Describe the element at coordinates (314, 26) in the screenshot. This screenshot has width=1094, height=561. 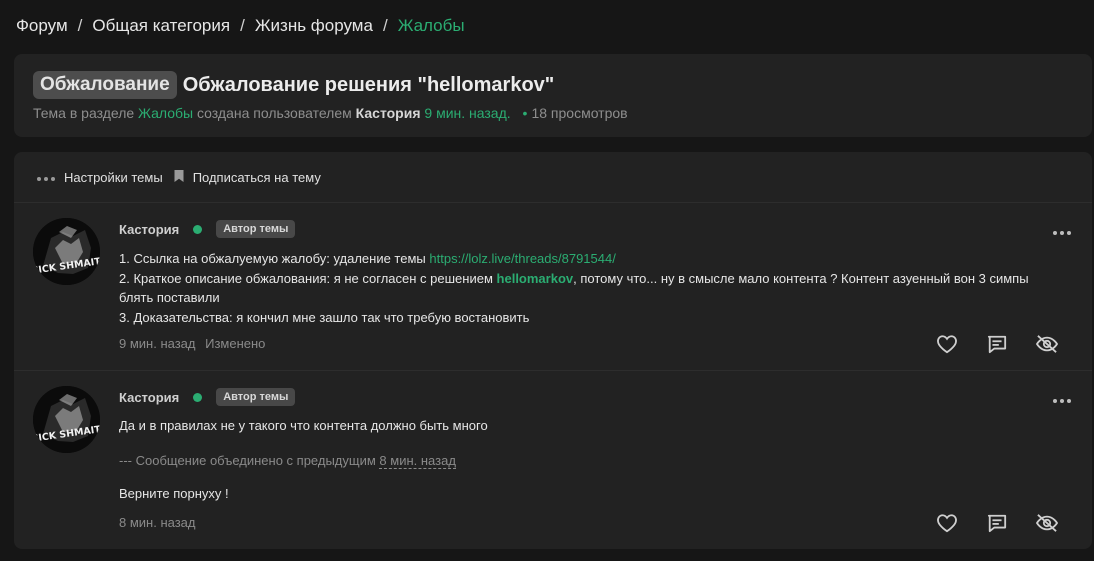
I see `breadcrumb-forum-life: Жизнь форума` at that location.